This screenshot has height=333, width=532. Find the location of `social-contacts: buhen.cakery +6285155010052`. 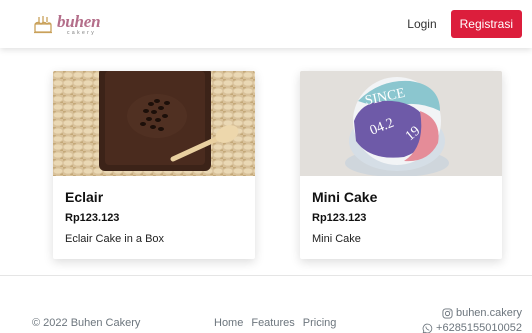

social-contacts: buhen.cakery +6285155010052 is located at coordinates (472, 319).